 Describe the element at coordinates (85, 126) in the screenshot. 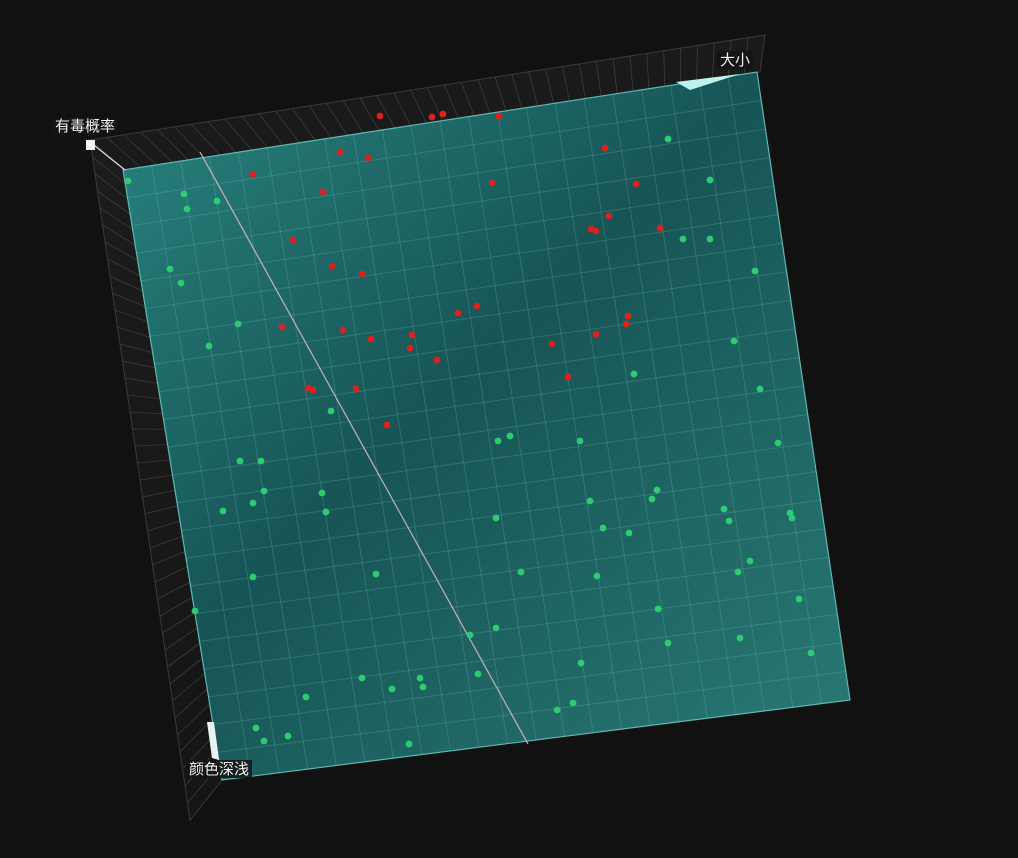

I see `z-axis-label: 有毒概率` at that location.